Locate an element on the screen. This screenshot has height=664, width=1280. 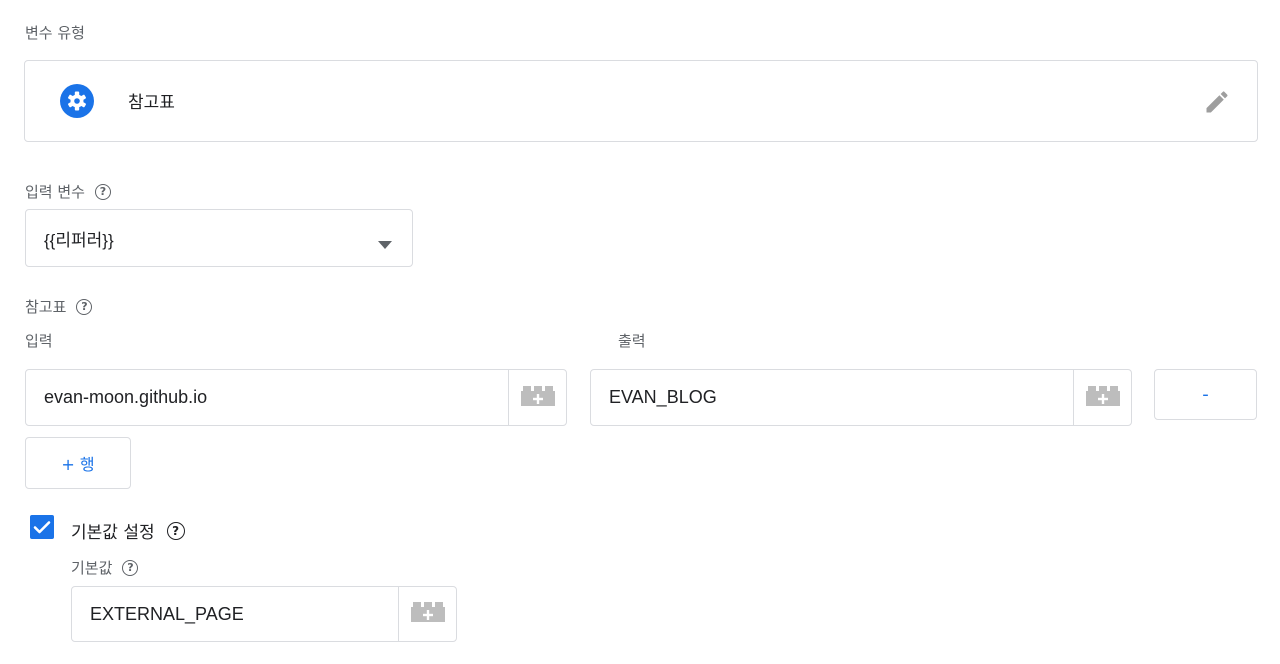
input-variable-value: {{리퍼러}} is located at coordinates (79, 240).